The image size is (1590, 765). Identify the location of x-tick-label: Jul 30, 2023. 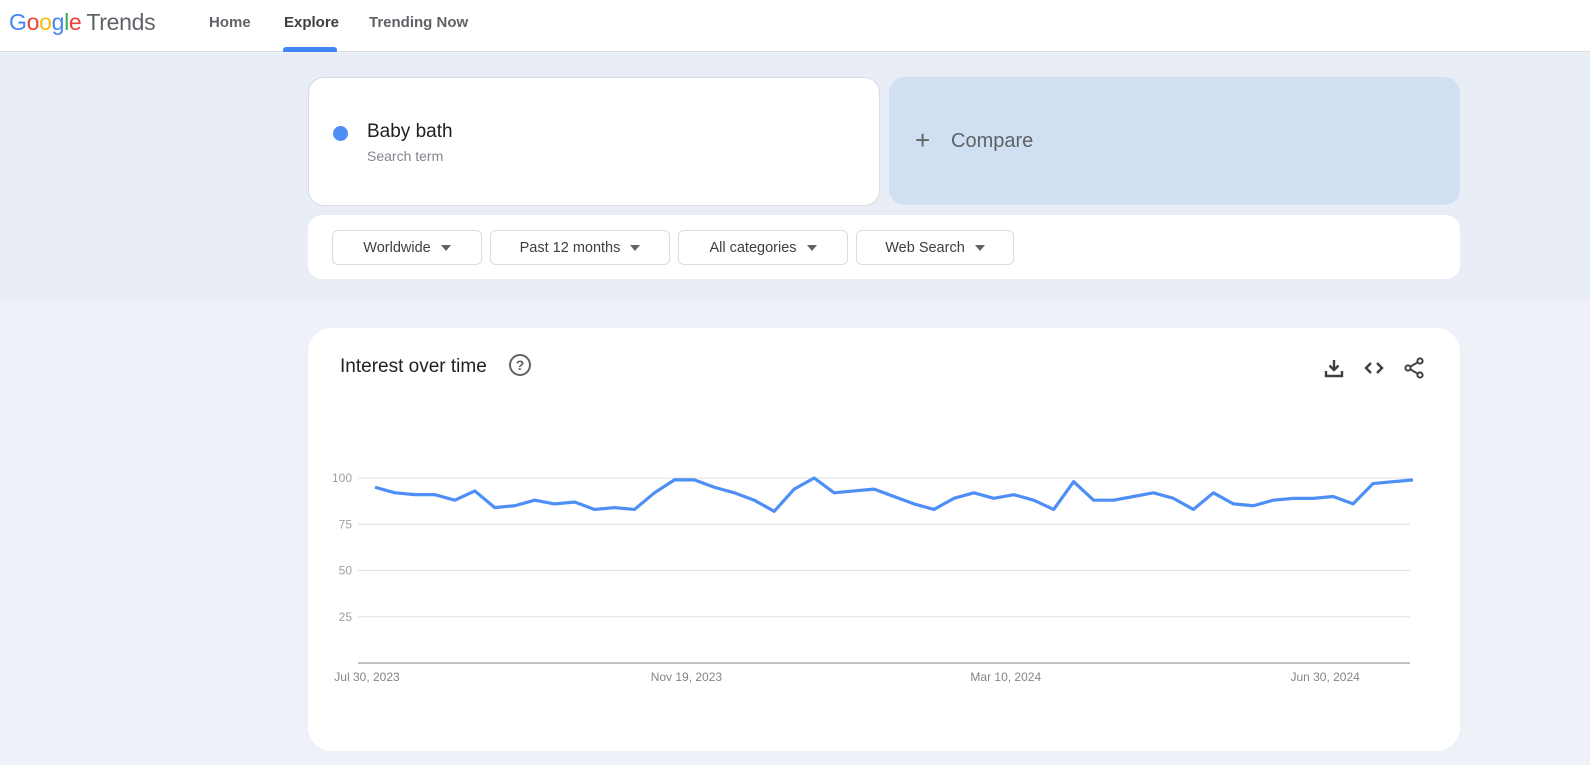
(367, 677).